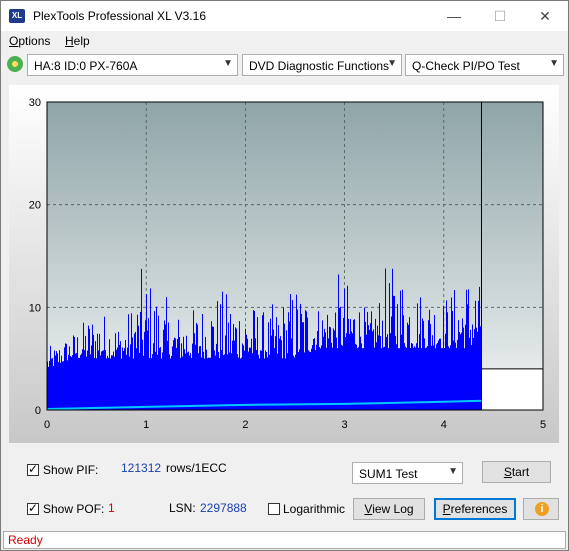 The width and height of the screenshot is (569, 551). I want to click on plextools-logo-icon: XL, so click(17, 16).